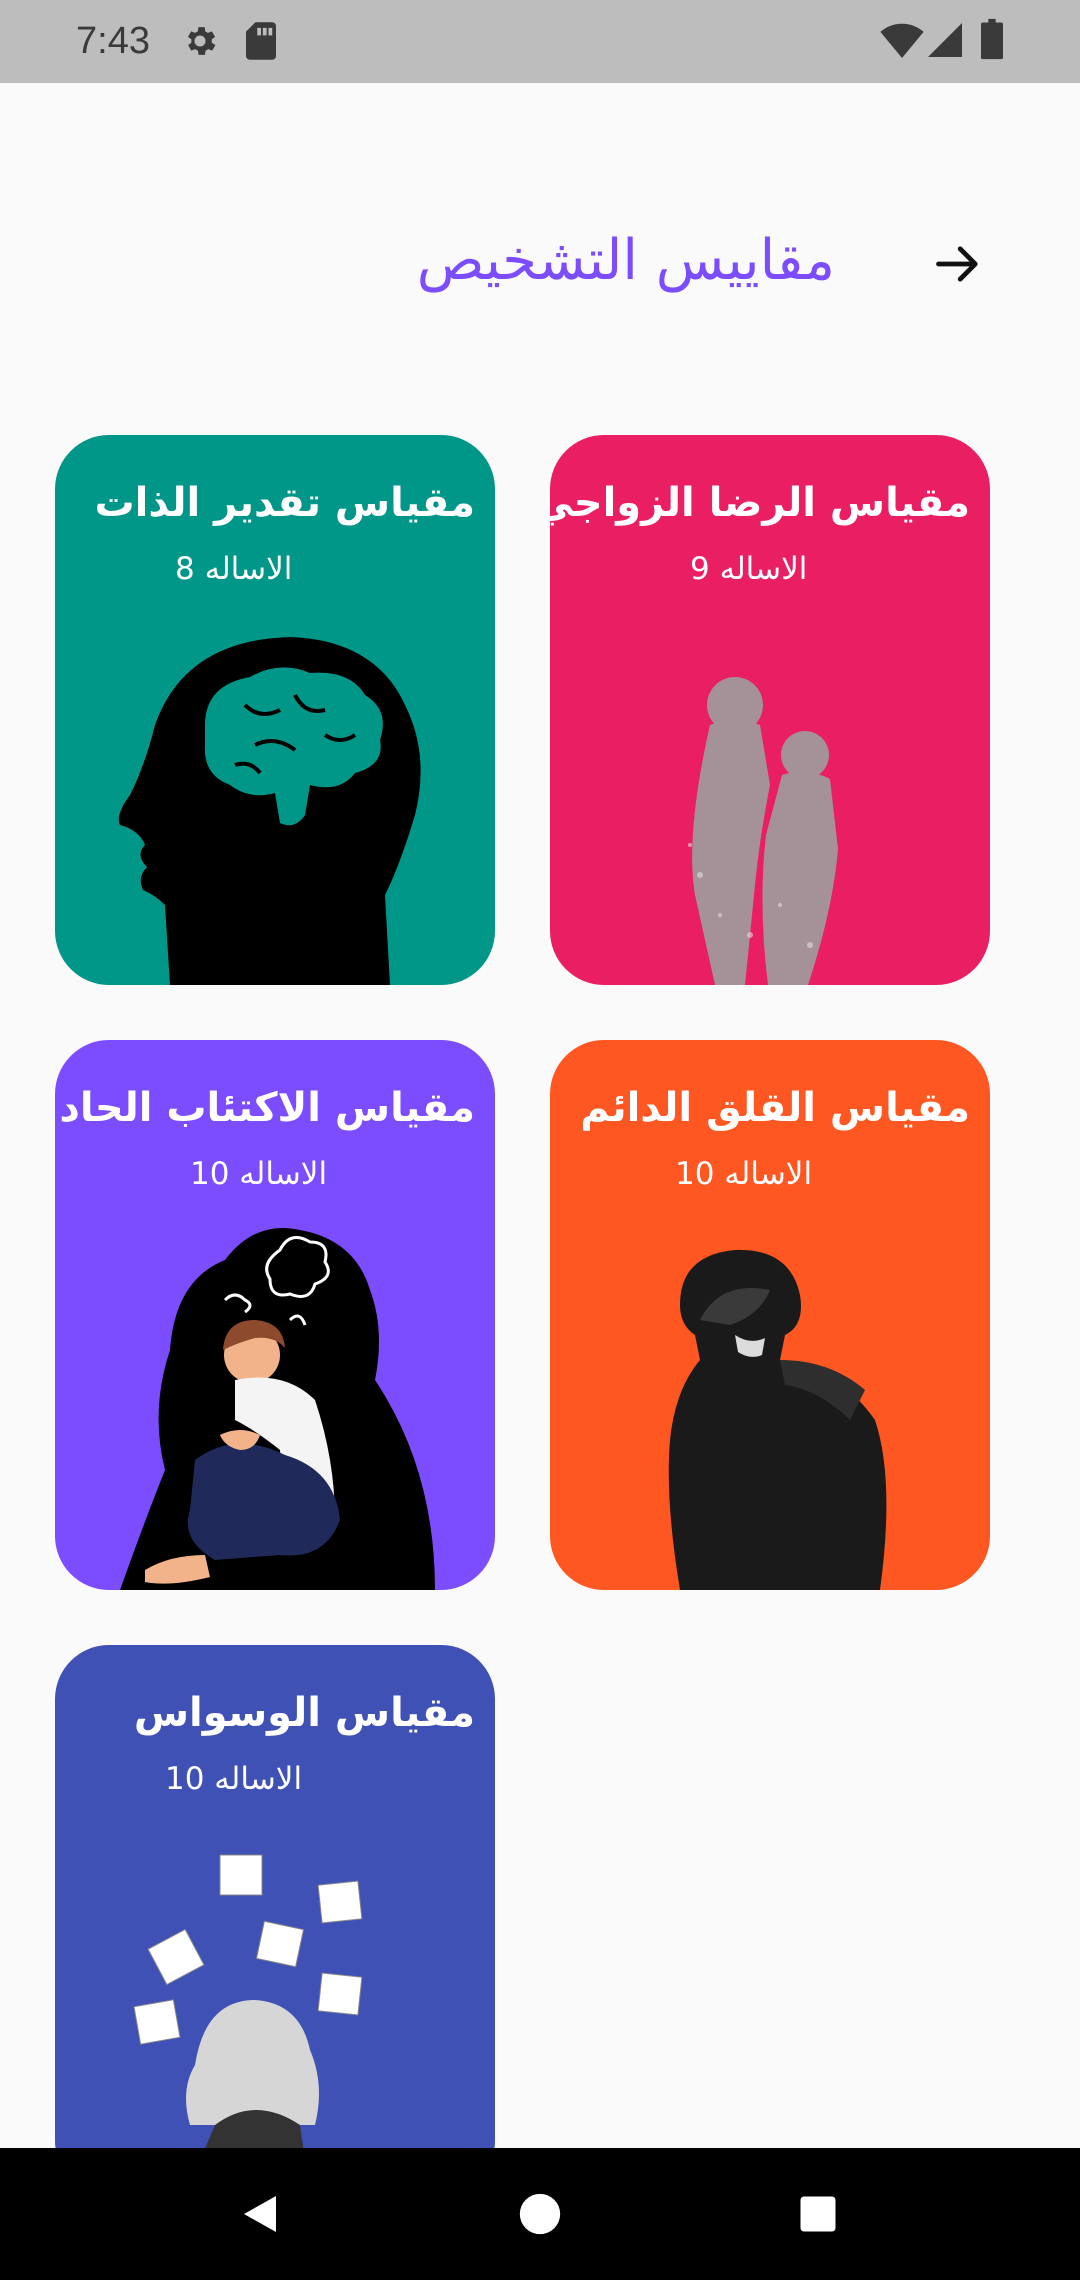 Image resolution: width=1080 pixels, height=2280 pixels. I want to click on back-triangle-icon, so click(260, 2214).